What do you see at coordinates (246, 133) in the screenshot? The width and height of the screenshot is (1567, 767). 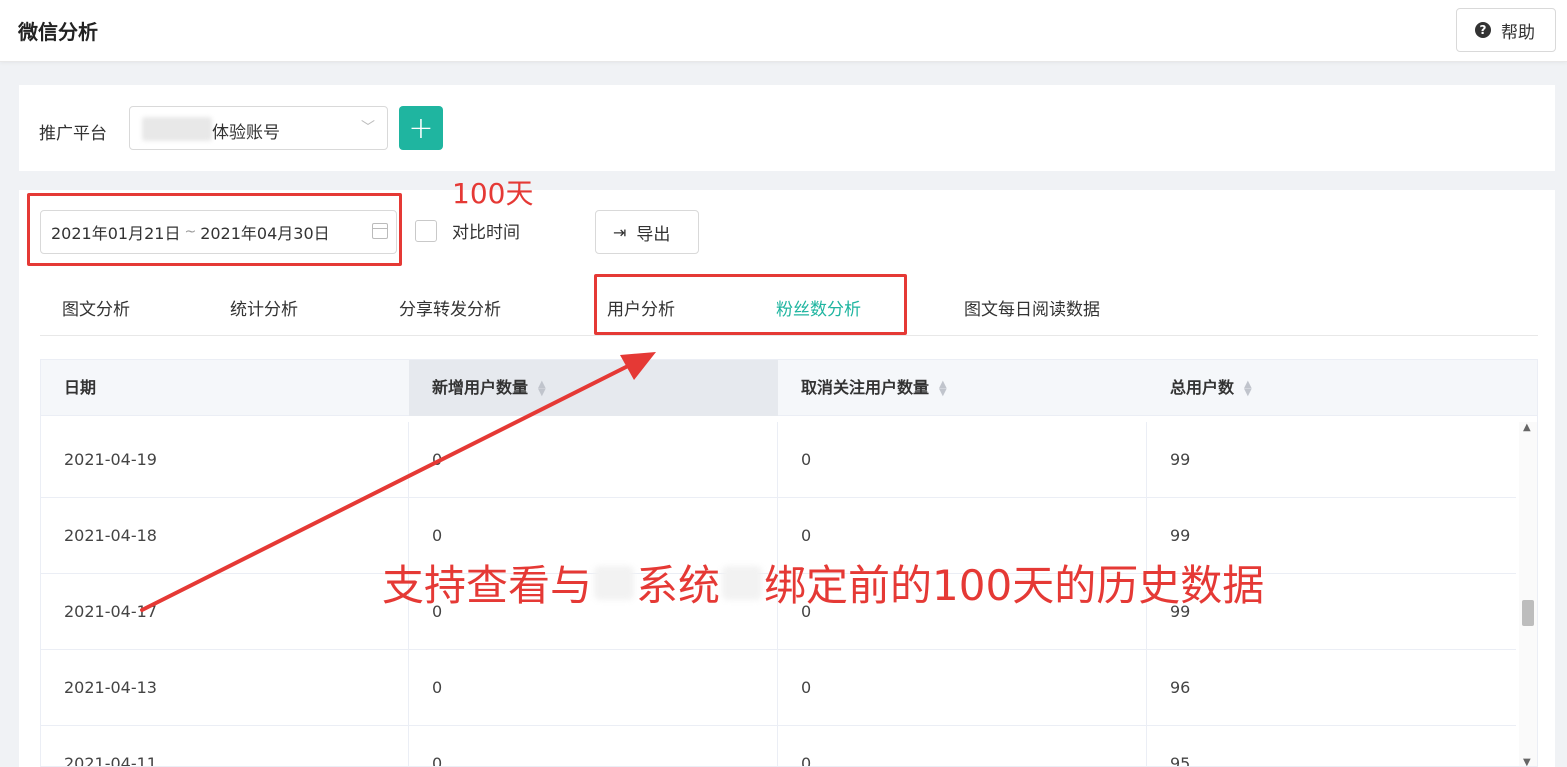 I see `platform-selected-value: 体验账号` at bounding box center [246, 133].